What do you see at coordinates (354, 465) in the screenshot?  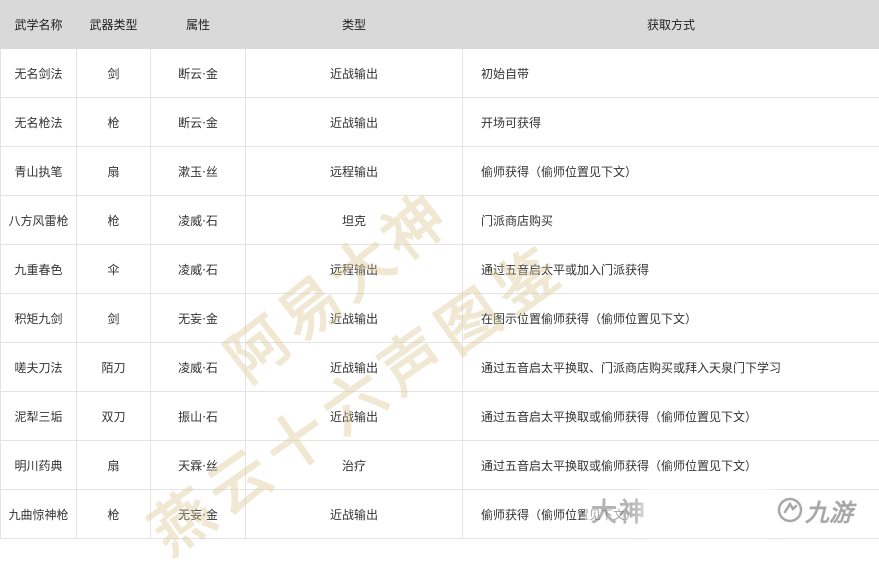 I see `role-type: 治疗` at bounding box center [354, 465].